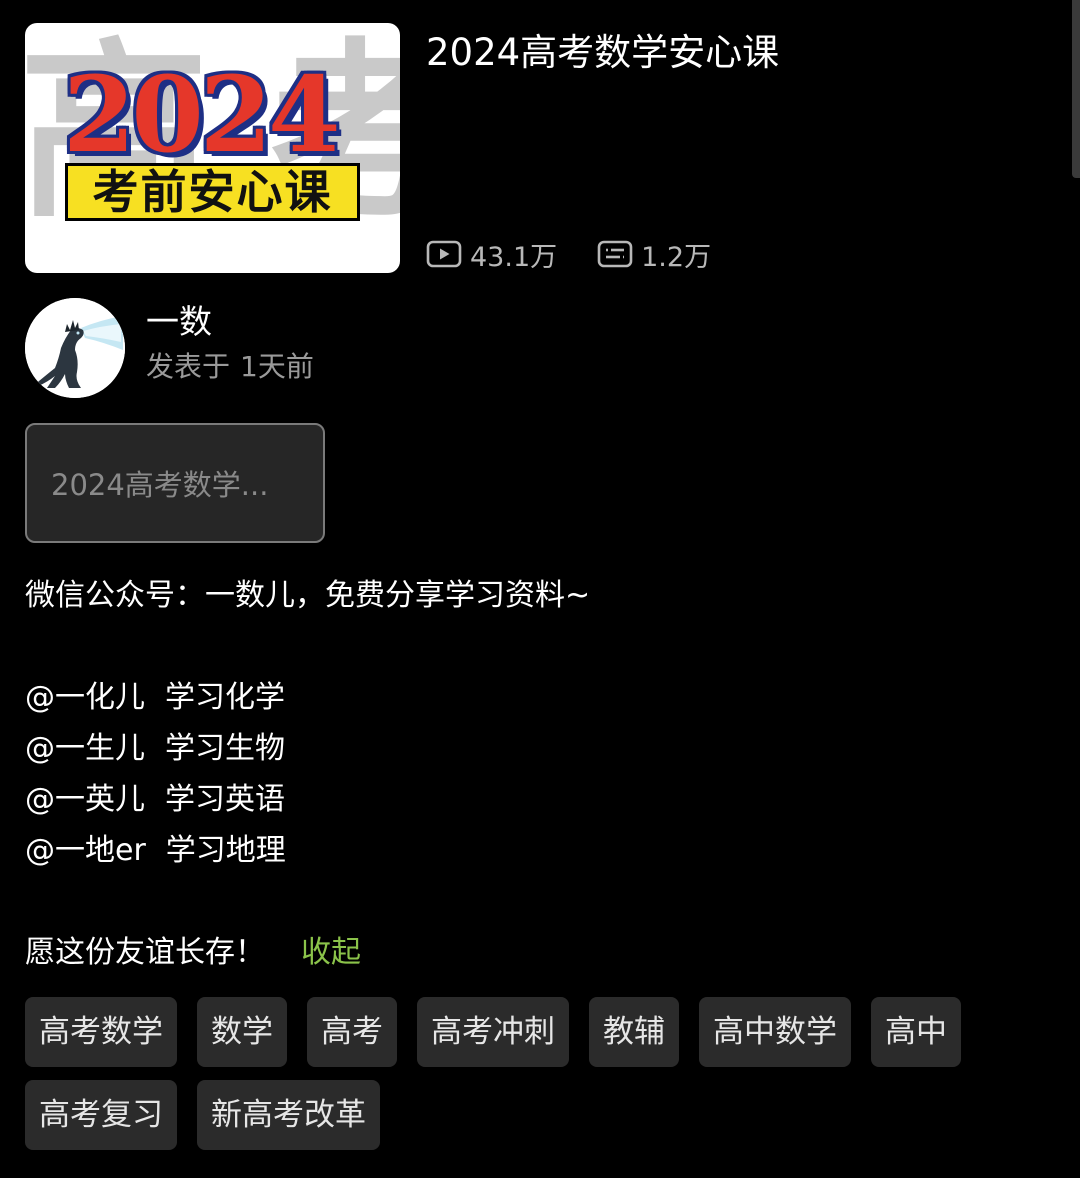 This screenshot has height=1178, width=1080. What do you see at coordinates (545, 1073) in the screenshot?
I see `tag-list: 高考数学 数学 高考 高考冲刺 教辅 高中数学 高中 高考复习 新高考改革` at bounding box center [545, 1073].